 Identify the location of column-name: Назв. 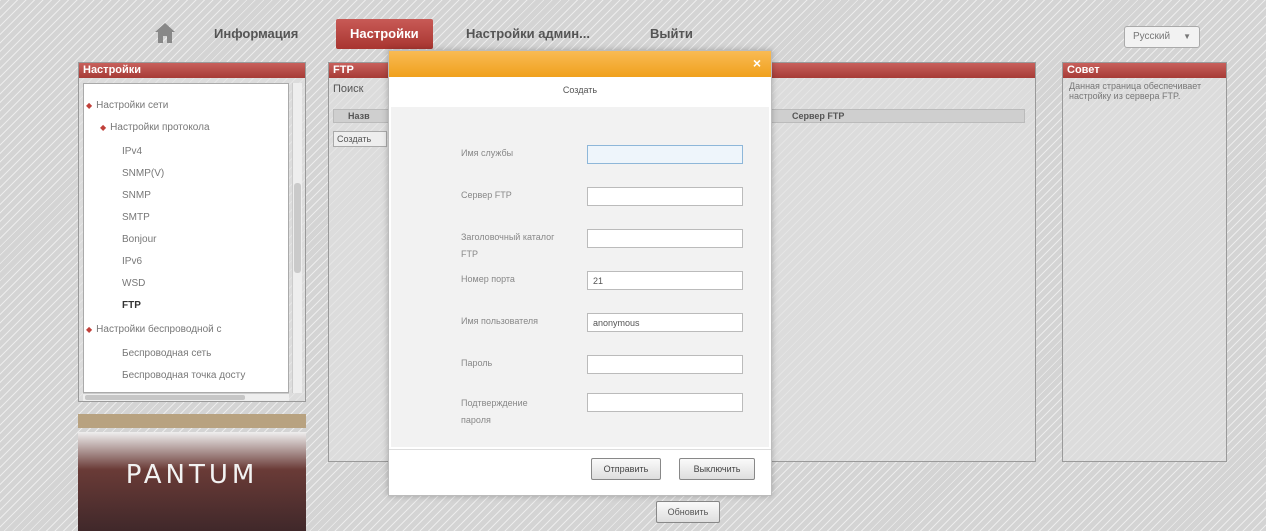
(359, 116).